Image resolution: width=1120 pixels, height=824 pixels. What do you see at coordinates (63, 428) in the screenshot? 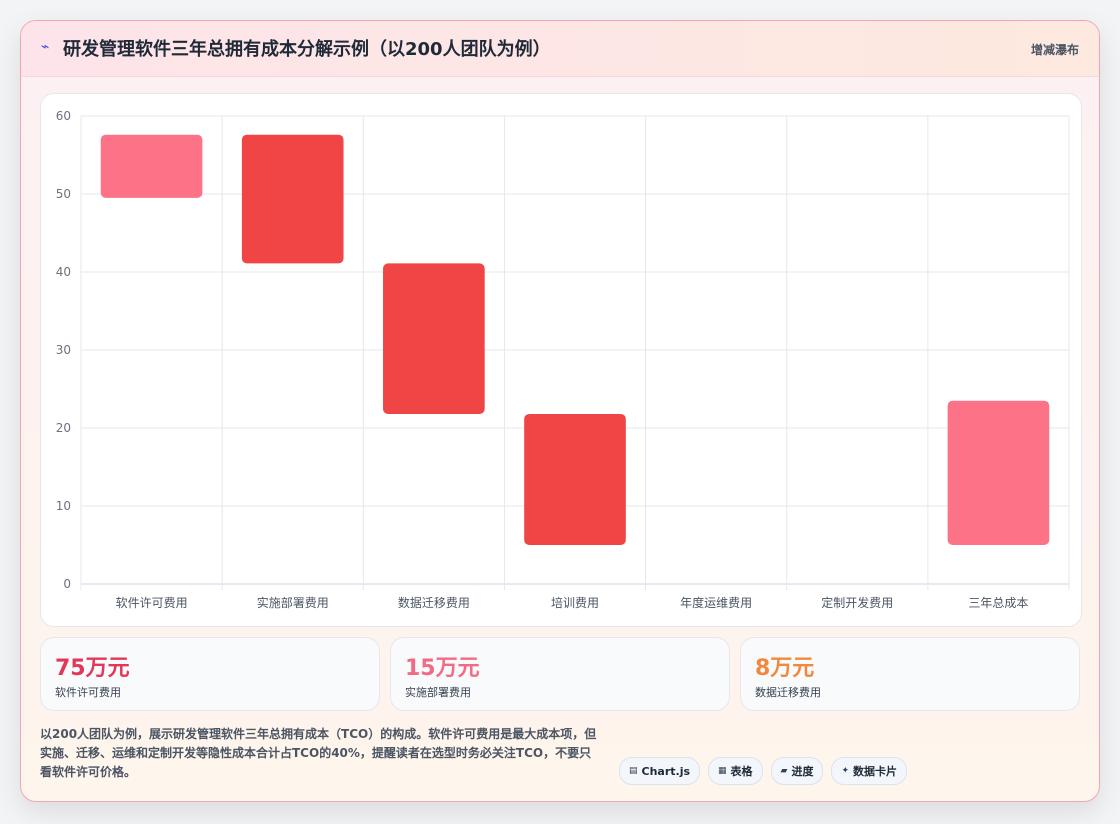
I see `y-tick-label: 20` at bounding box center [63, 428].